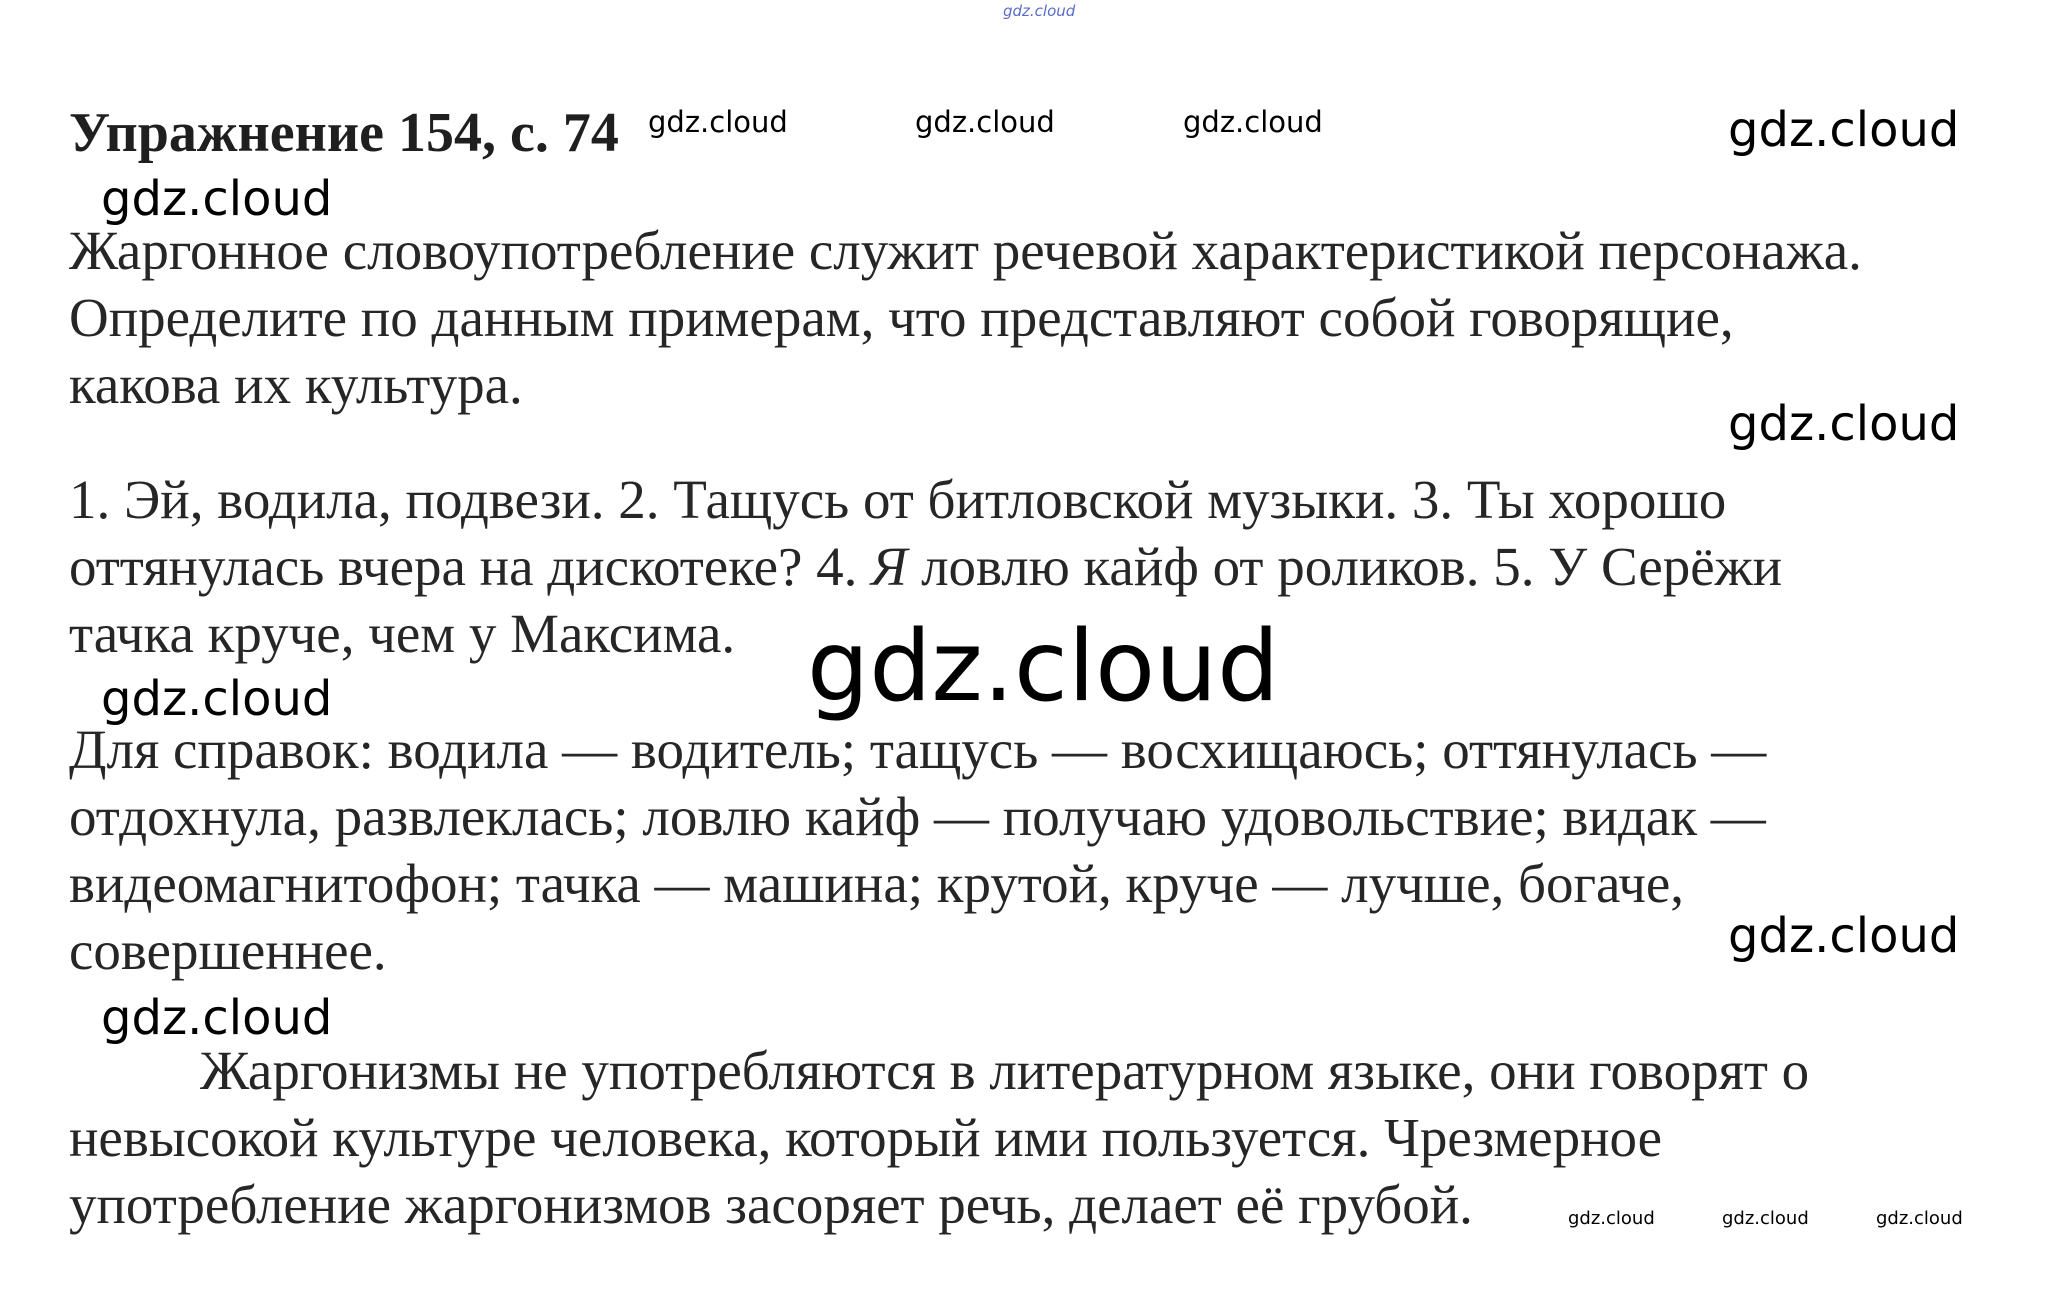 Image resolution: width=2060 pixels, height=1311 pixels. Describe the element at coordinates (1039, 11) in the screenshot. I see `watermark-top: gdz.cloud` at that location.